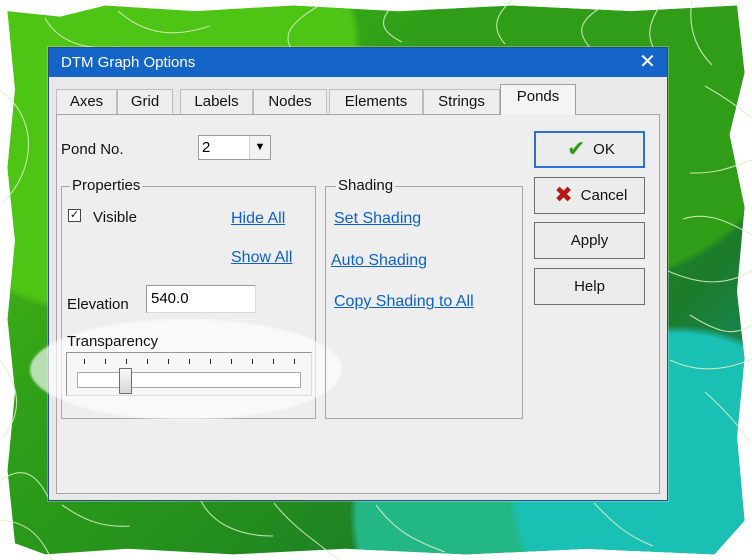 The height and width of the screenshot is (560, 752). Describe the element at coordinates (366, 185) in the screenshot. I see `shading-title: Shading` at that location.